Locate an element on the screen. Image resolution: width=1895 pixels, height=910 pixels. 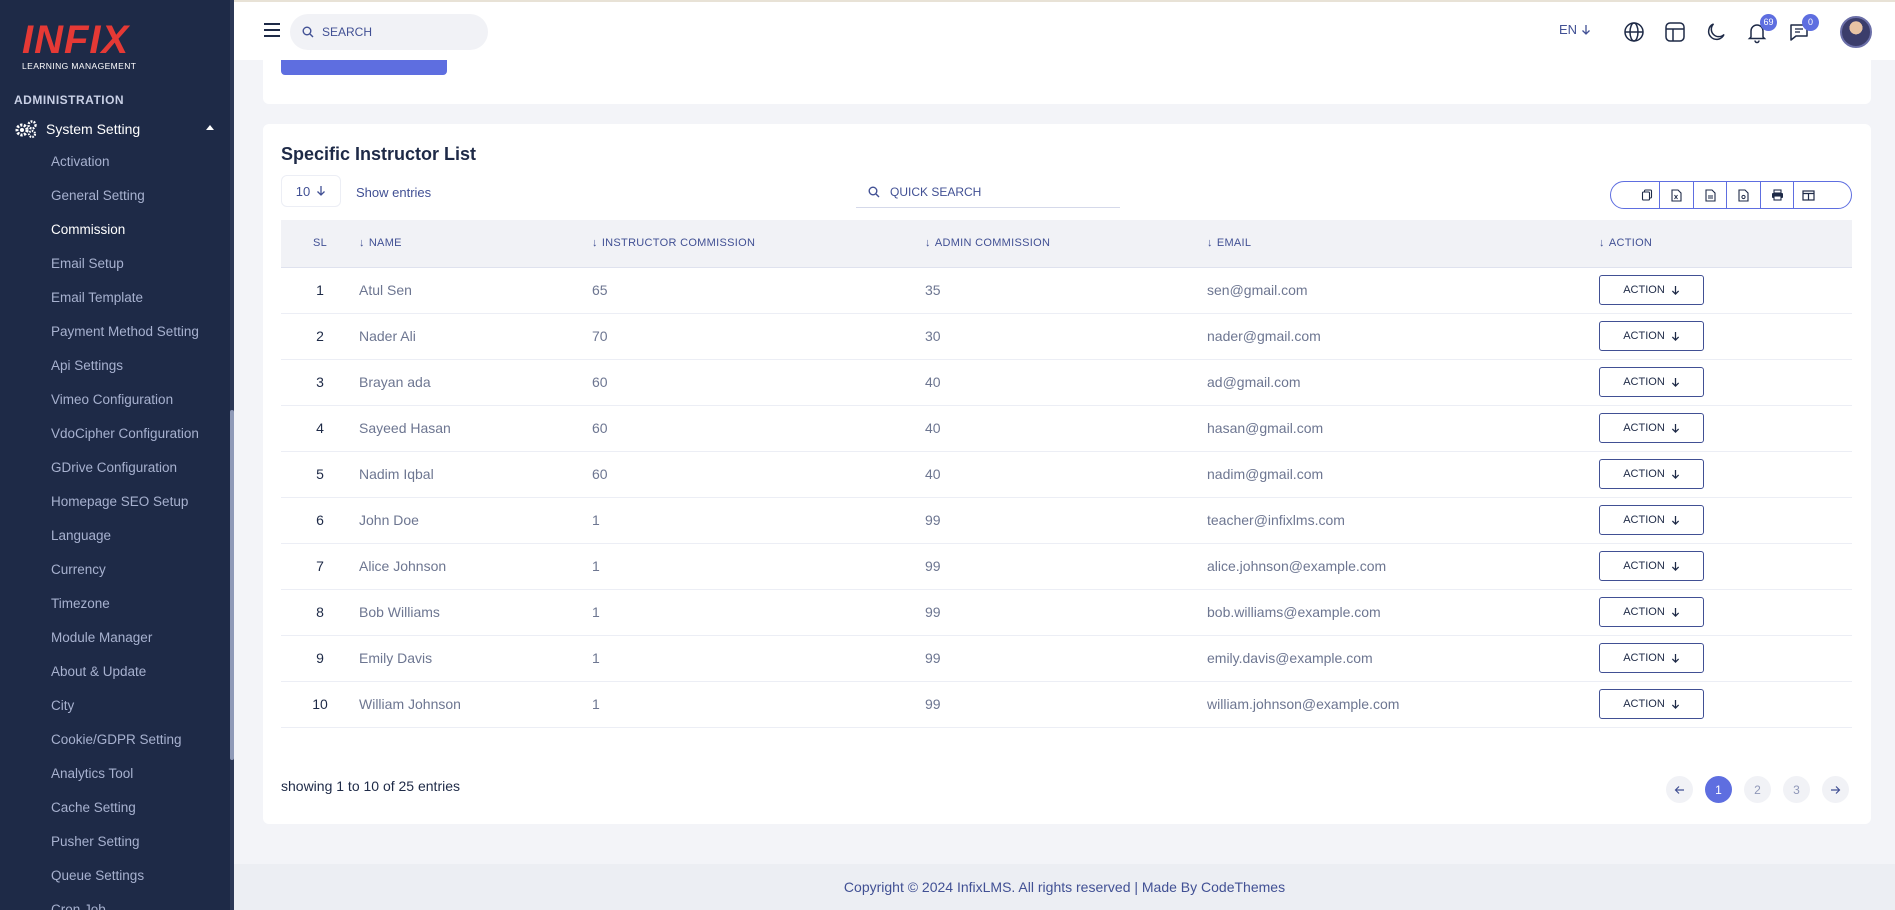
cell-admin-commission: 30 is located at coordinates (933, 336).